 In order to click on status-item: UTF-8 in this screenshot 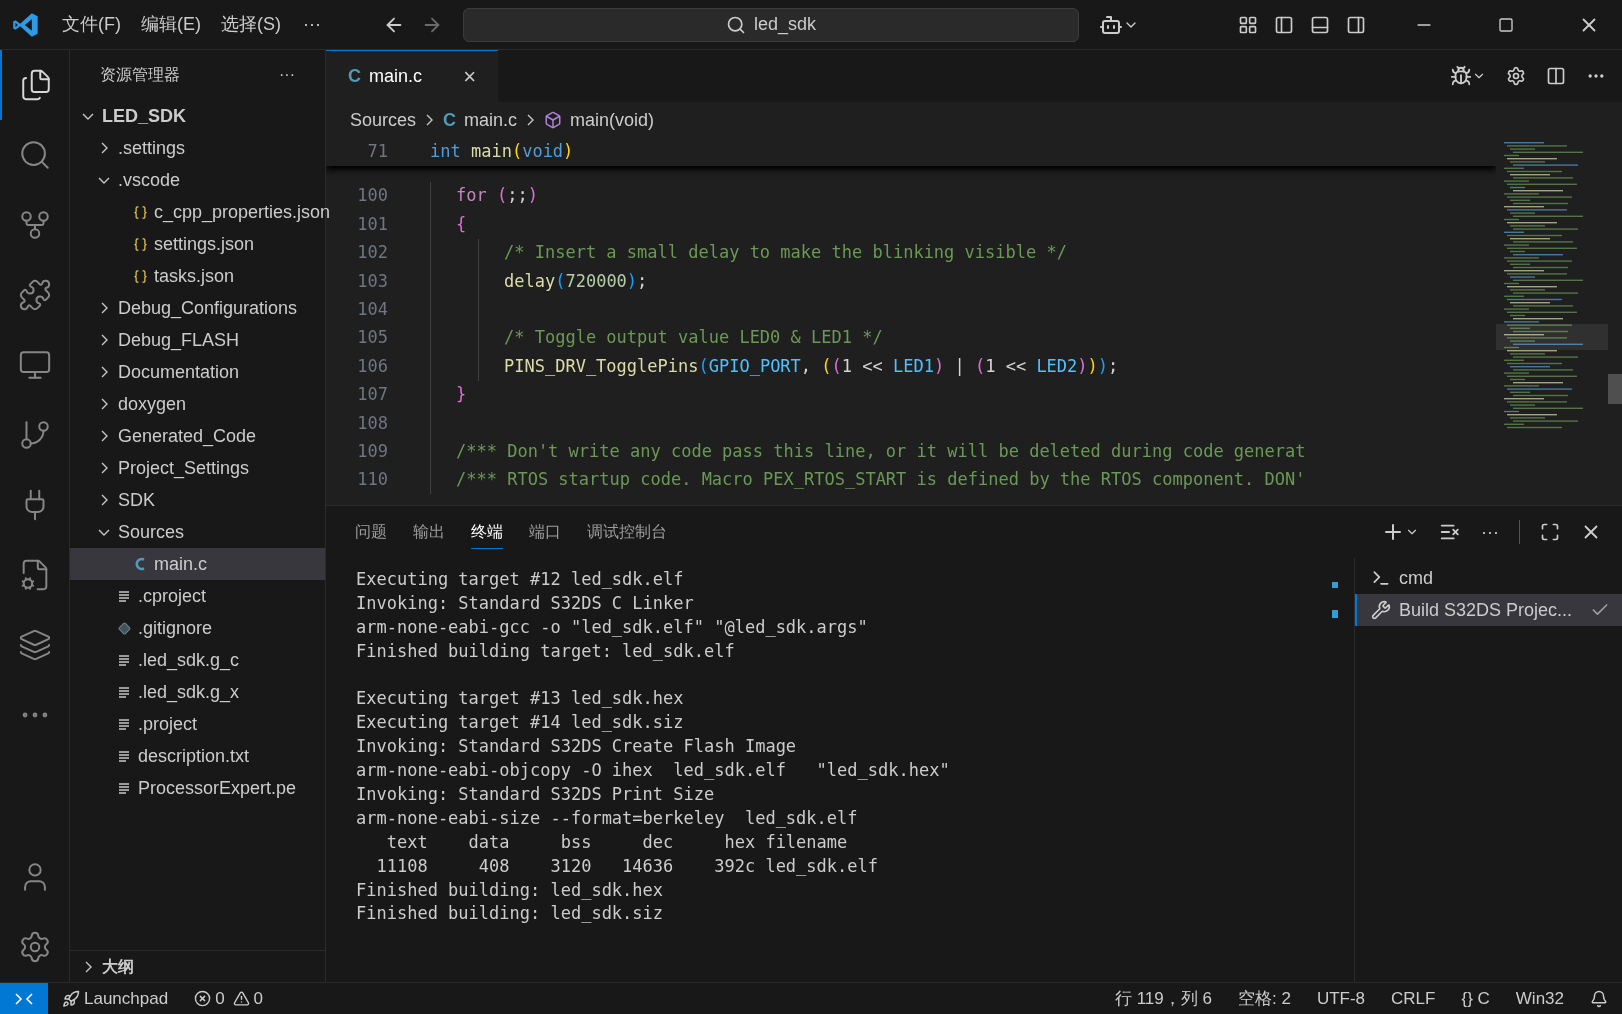, I will do `click(1341, 998)`.